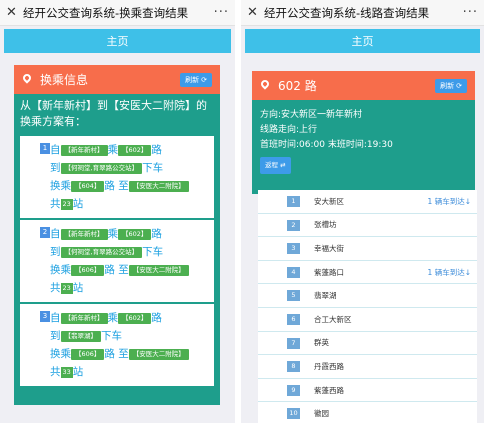 The image size is (484, 423). I want to click on stop-index: 2, so click(293, 225).